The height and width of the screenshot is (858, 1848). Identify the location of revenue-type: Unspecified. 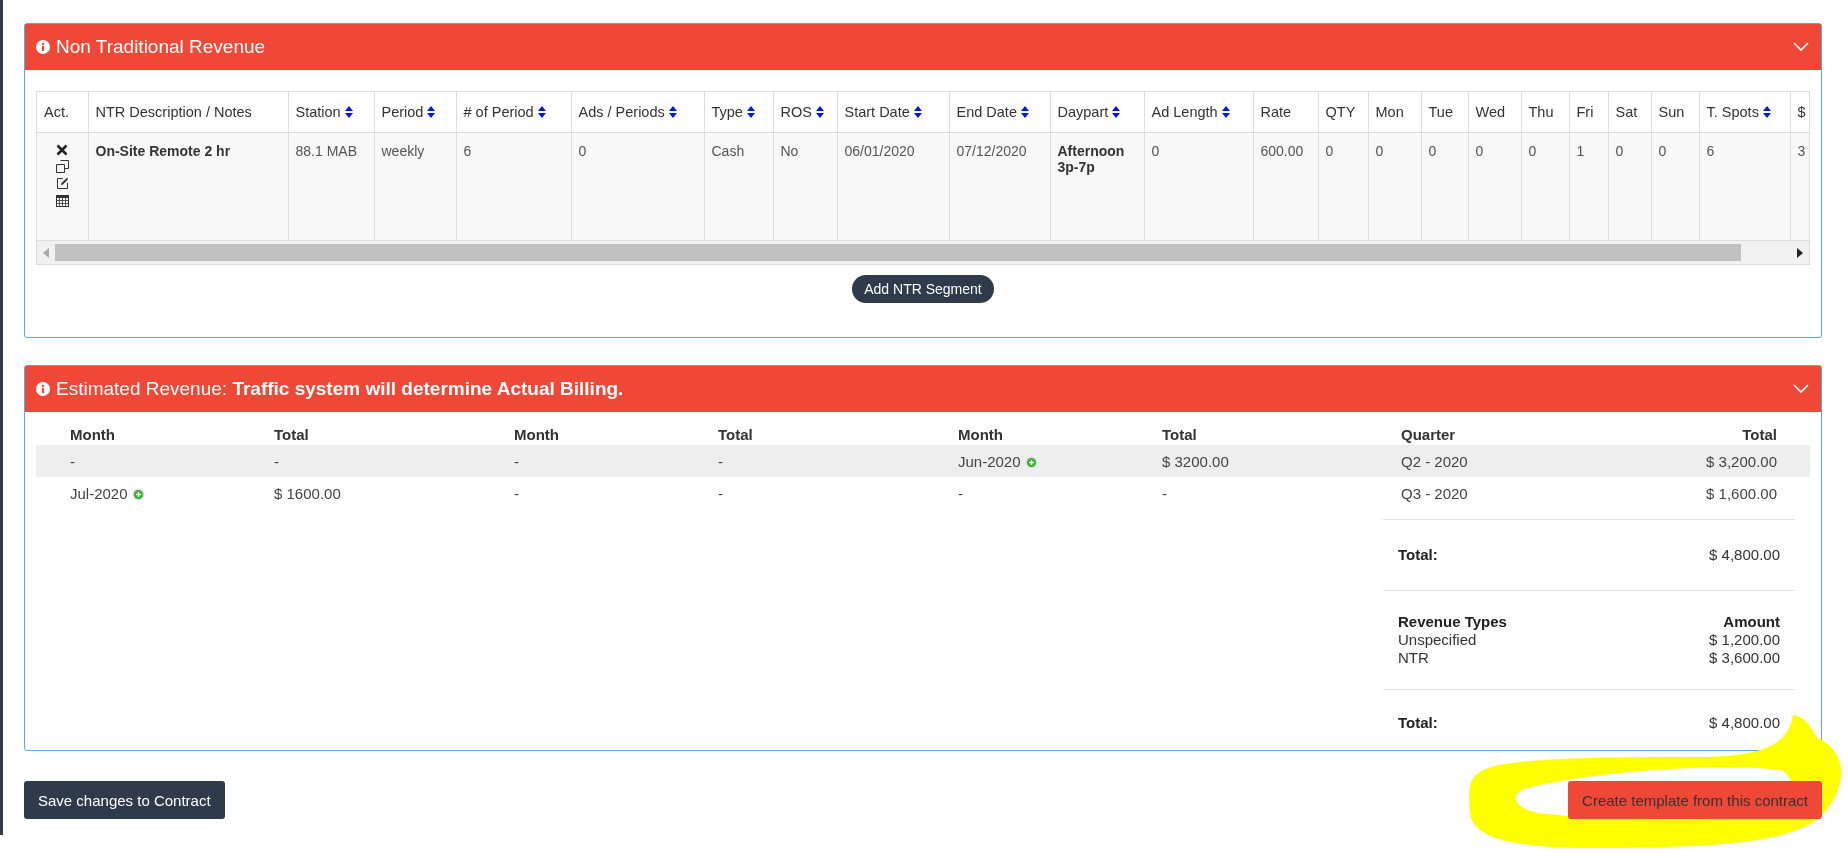
(1437, 640).